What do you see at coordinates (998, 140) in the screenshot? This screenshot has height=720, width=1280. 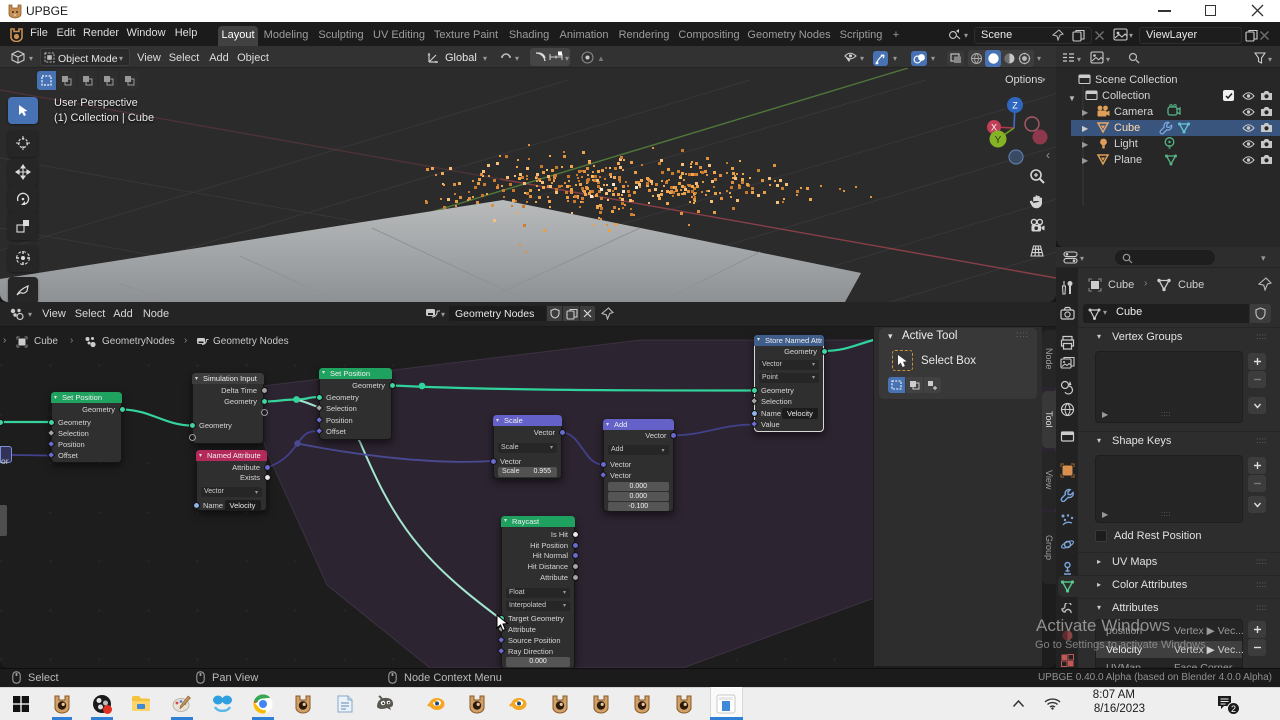 I see `svg-text: Y` at bounding box center [998, 140].